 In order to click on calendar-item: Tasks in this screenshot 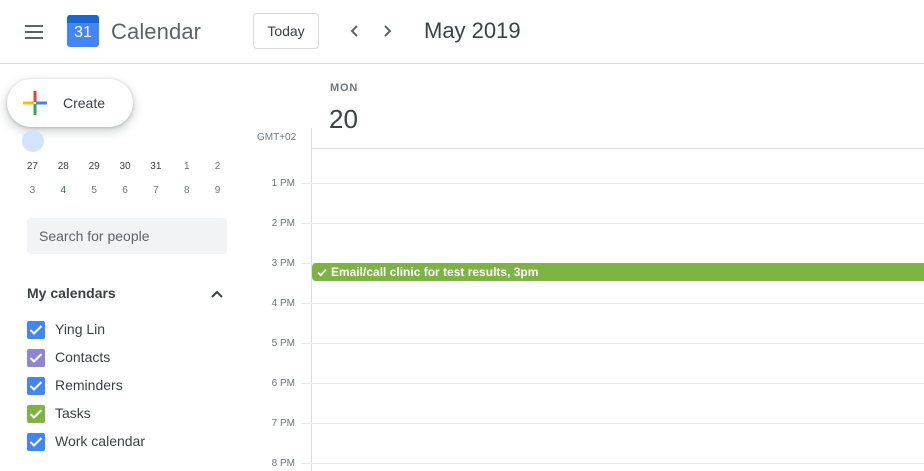, I will do `click(127, 413)`.